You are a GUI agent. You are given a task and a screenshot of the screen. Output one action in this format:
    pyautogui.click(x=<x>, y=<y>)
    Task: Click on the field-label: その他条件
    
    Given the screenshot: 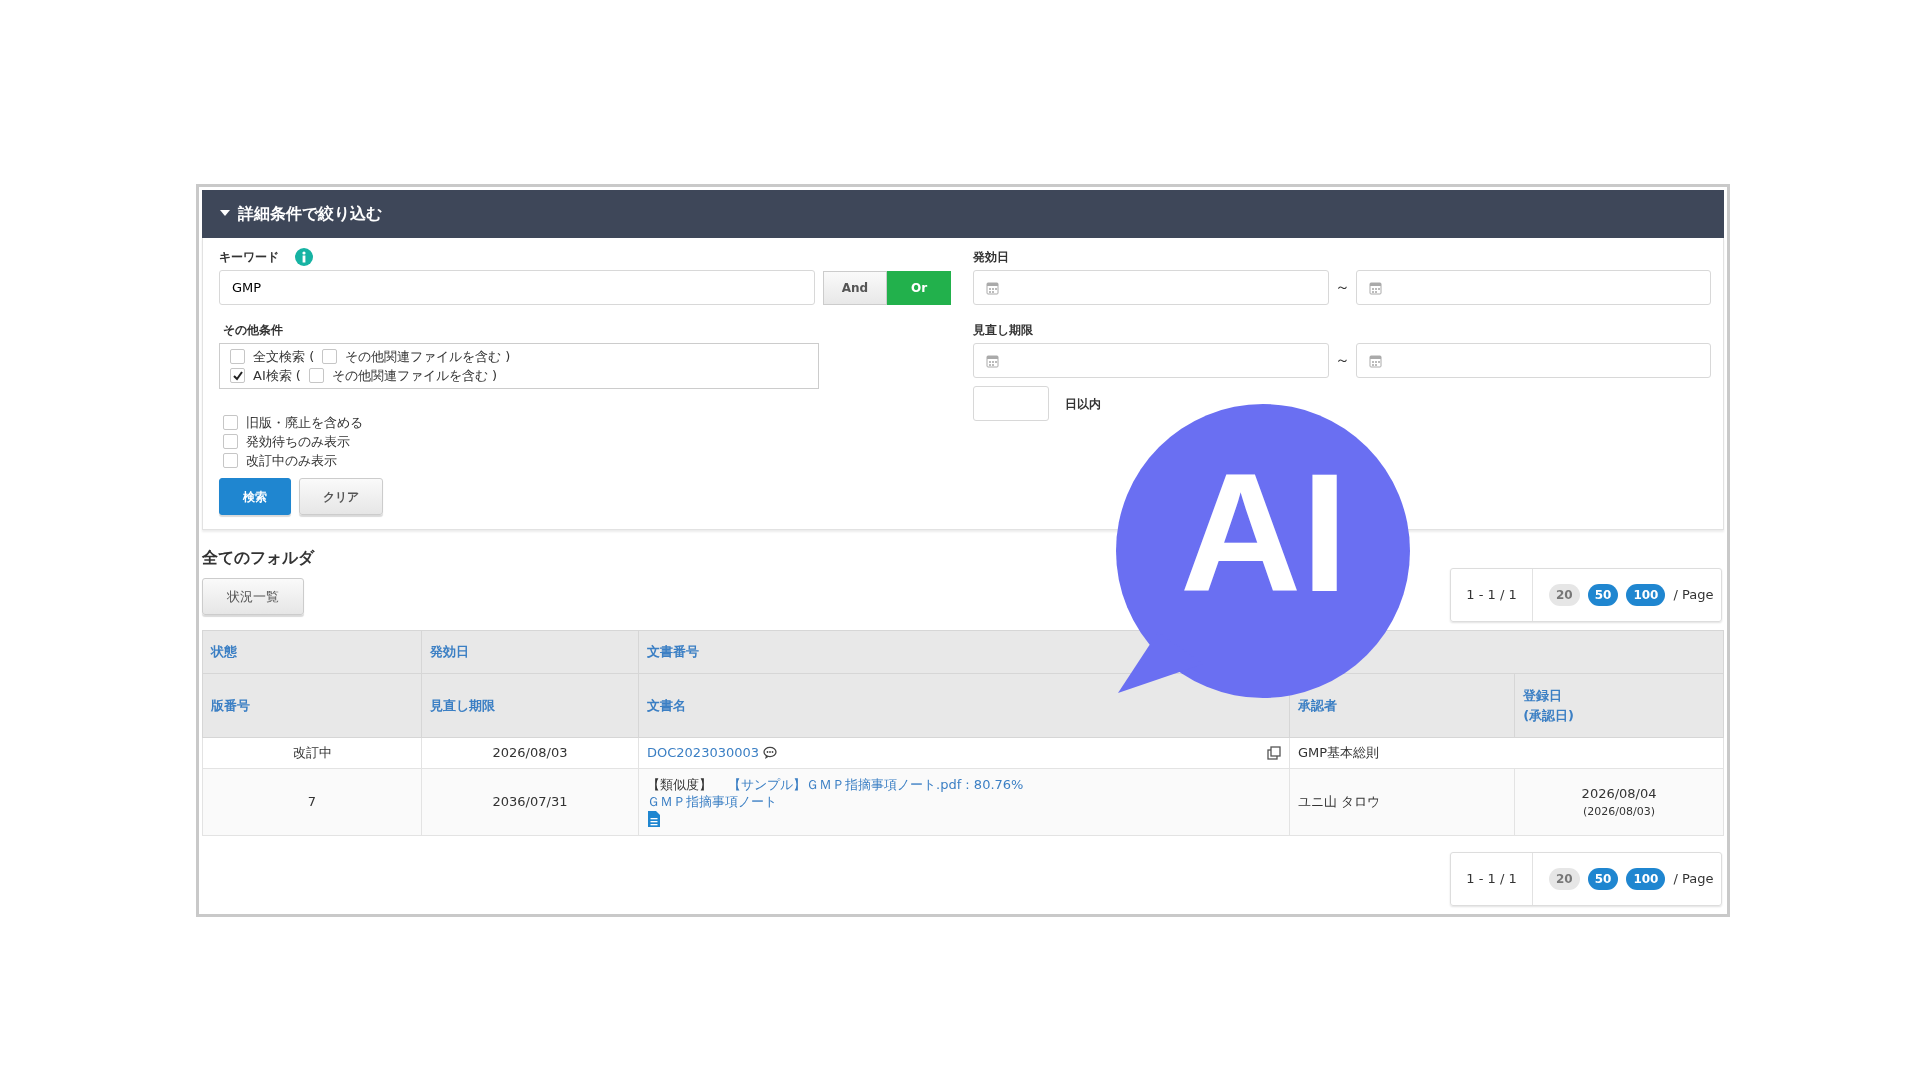 What is the action you would take?
    pyautogui.click(x=253, y=330)
    